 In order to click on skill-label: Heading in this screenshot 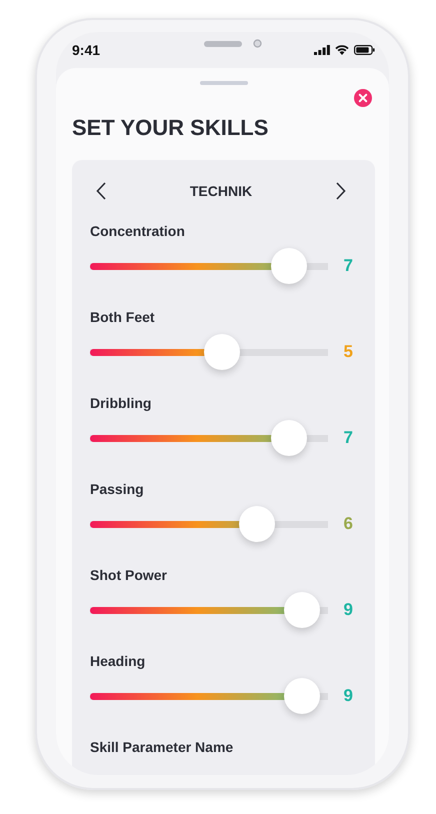, I will do `click(118, 661)`.